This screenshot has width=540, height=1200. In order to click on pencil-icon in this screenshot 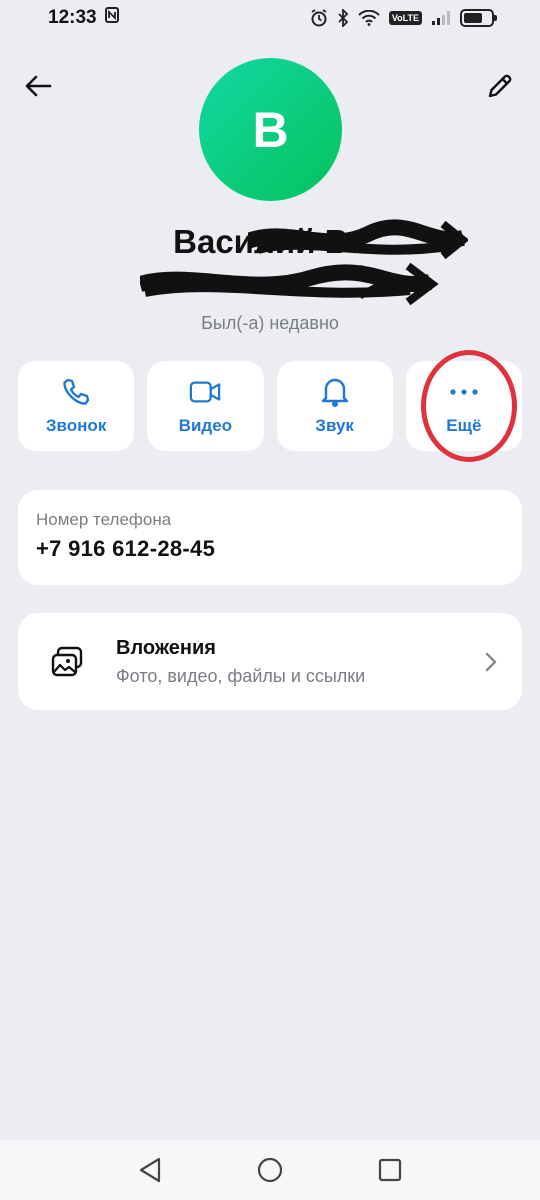, I will do `click(500, 86)`.